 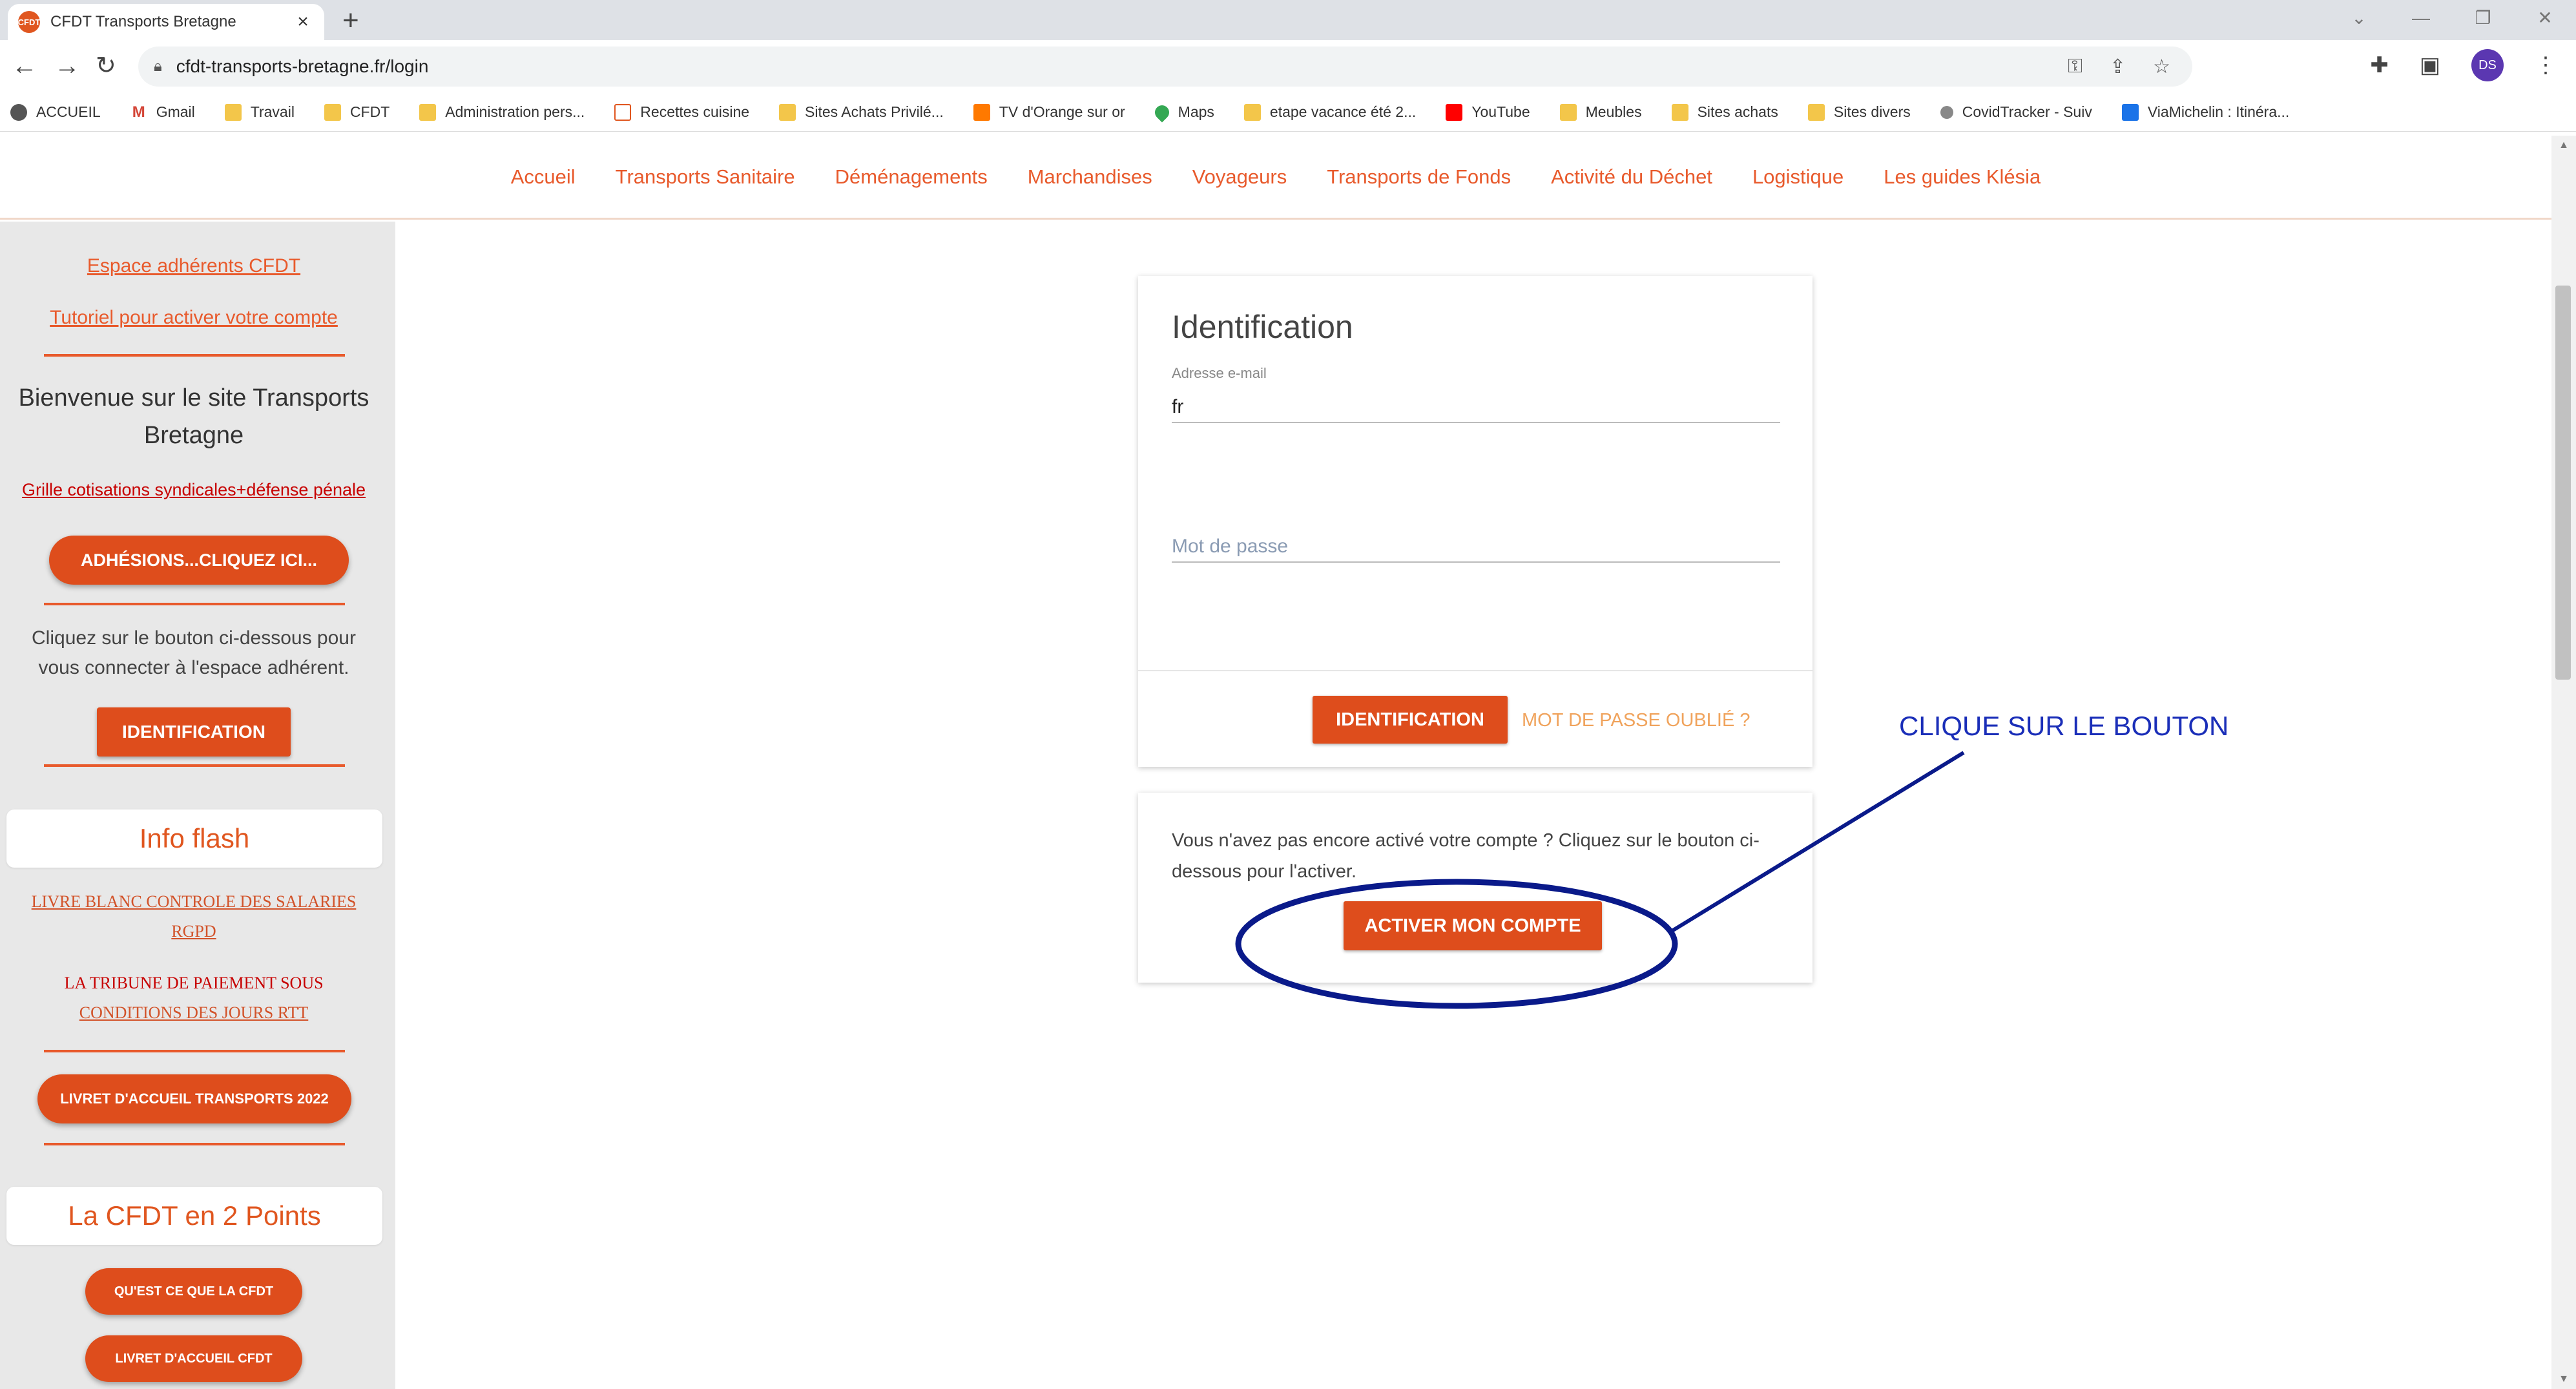 What do you see at coordinates (2546, 65) in the screenshot?
I see `menu-icon: ⋮` at bounding box center [2546, 65].